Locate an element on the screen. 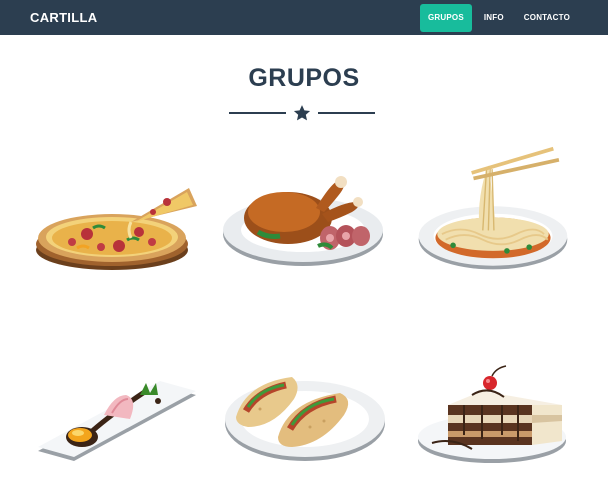 The image size is (608, 488). portfolio-item-chicken is located at coordinates (303, 215).